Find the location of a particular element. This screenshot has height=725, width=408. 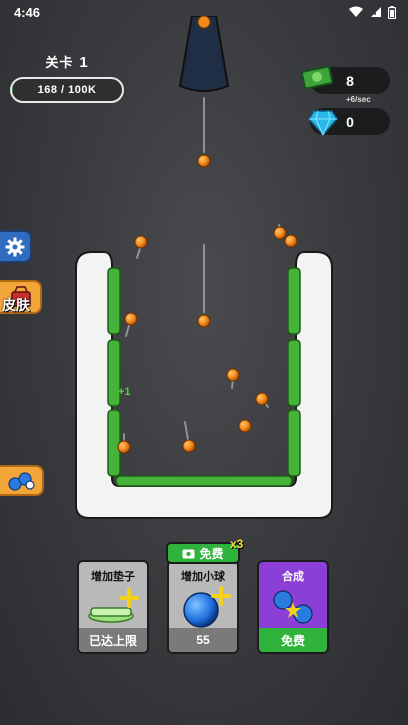

merge-title: 合成 is located at coordinates (293, 577).